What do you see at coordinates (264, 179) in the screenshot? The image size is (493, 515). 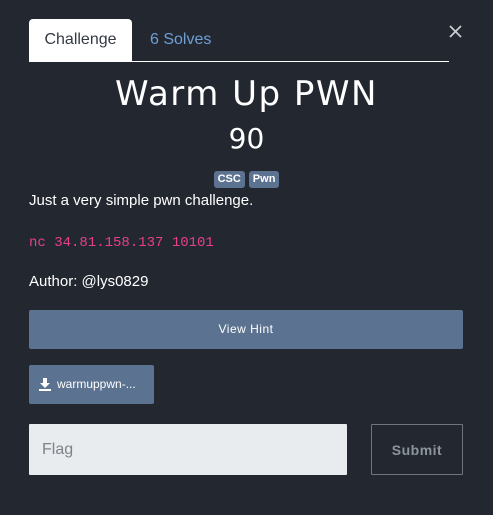 I see `tag-badge: Pwn` at bounding box center [264, 179].